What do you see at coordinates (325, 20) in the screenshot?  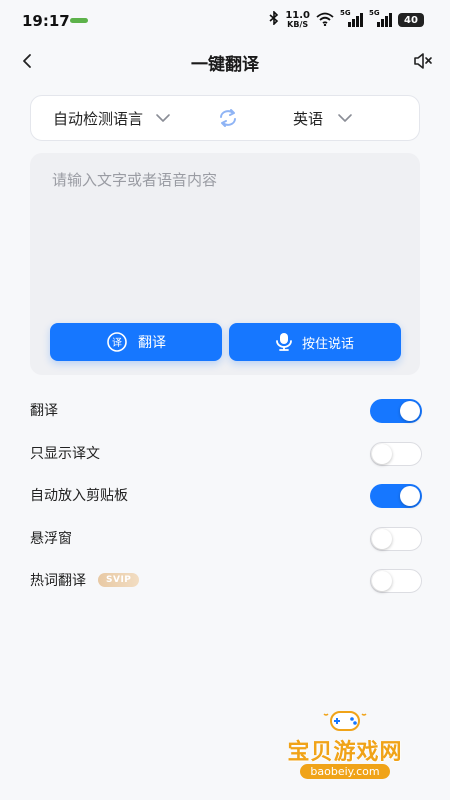 I see `wifi-icon` at bounding box center [325, 20].